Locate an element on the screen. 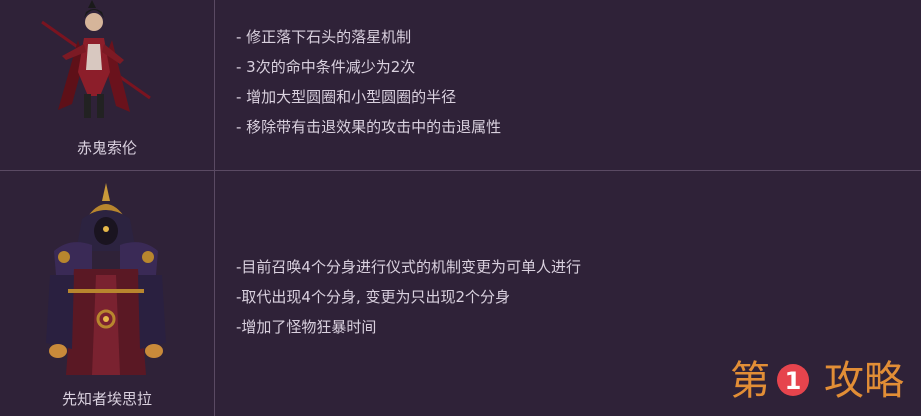  red-demon-soren-portrait is located at coordinates (96, 59).